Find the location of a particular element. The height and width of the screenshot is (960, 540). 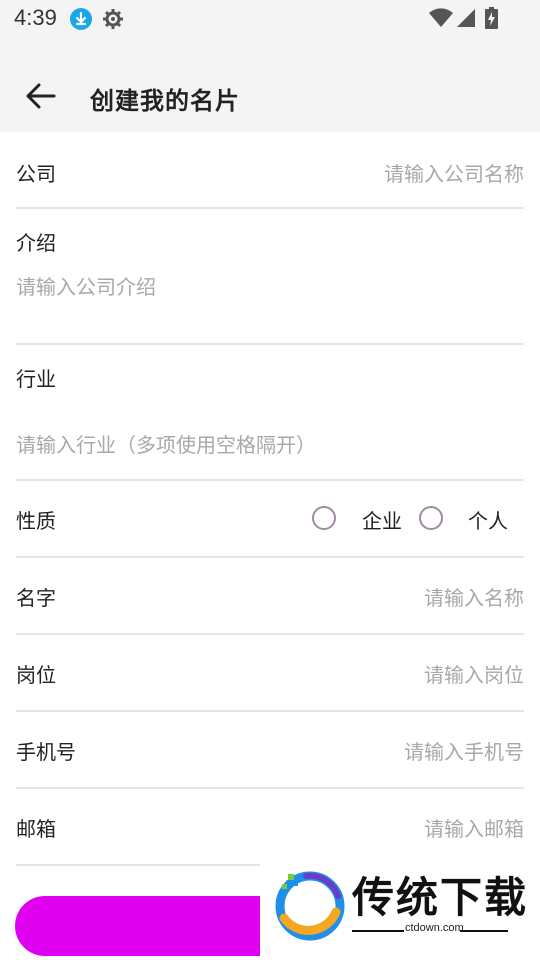

company-row: 公司 请输入公司名称 is located at coordinates (270, 170).